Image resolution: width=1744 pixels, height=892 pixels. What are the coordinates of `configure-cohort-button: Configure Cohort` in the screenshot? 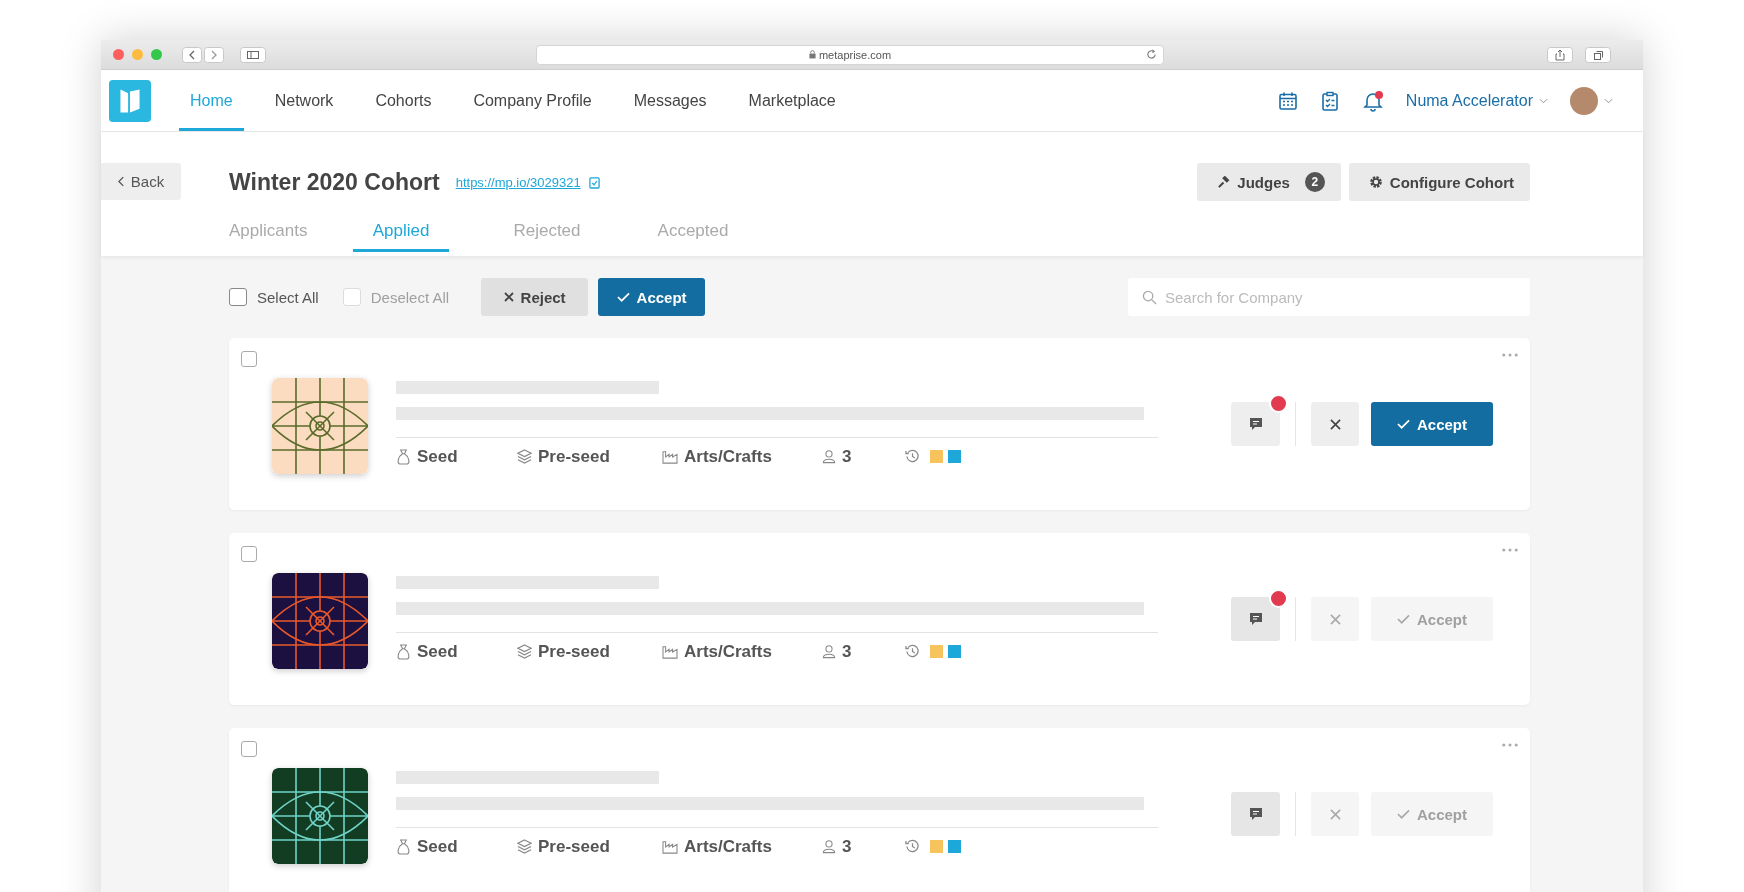 It's located at (1439, 182).